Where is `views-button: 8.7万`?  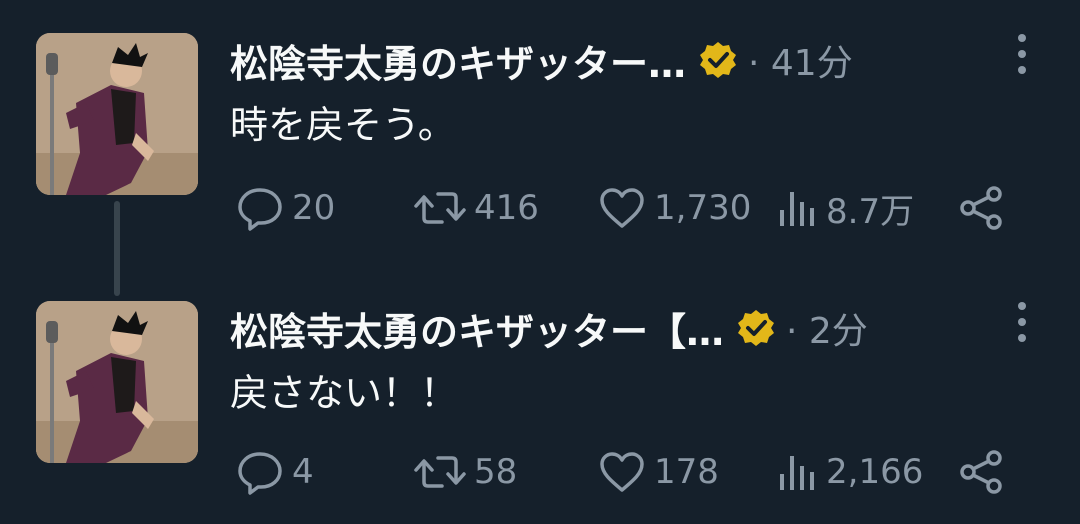
views-button: 8.7万 is located at coordinates (845, 208).